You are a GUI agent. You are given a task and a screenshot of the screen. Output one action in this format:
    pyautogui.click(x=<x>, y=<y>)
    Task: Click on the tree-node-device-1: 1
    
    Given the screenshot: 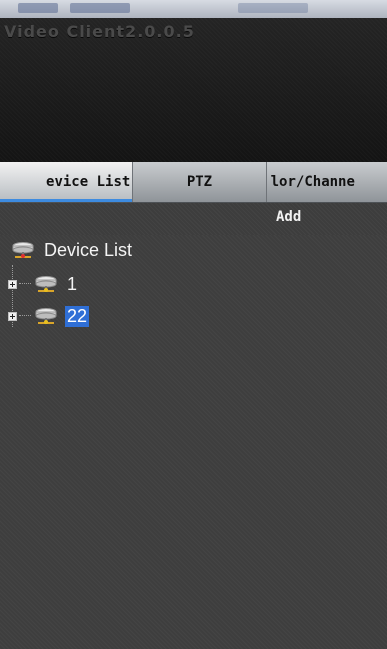 What is the action you would take?
    pyautogui.click(x=43, y=284)
    